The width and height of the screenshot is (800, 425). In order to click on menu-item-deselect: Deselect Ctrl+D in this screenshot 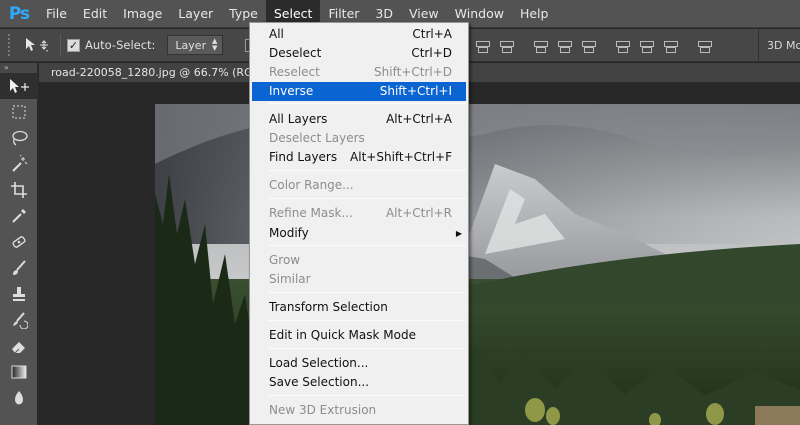, I will do `click(359, 53)`.